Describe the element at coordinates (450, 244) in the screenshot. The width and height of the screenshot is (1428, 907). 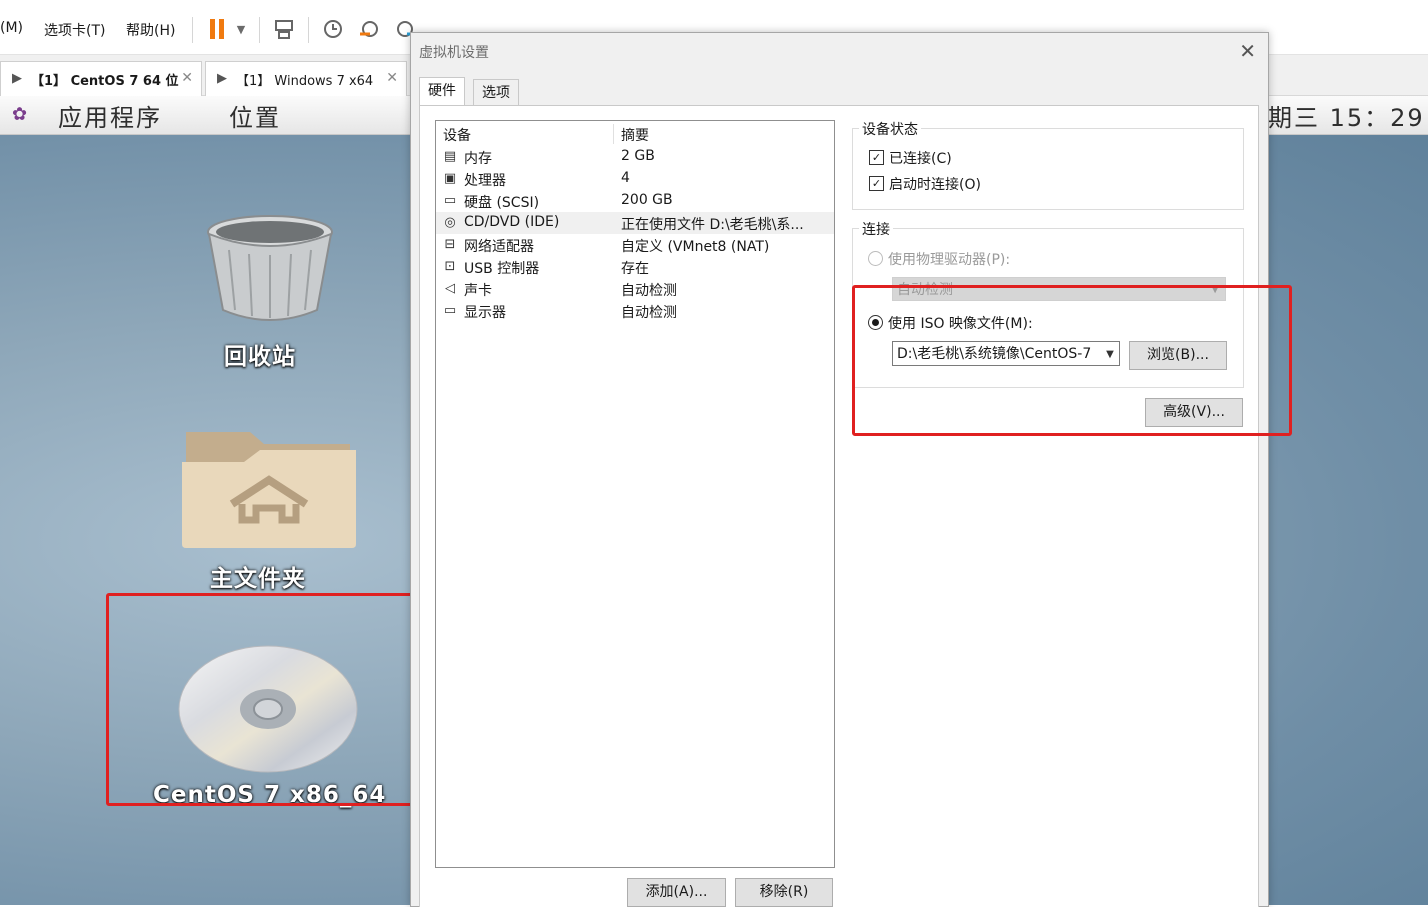
I see `network-adapter-icon: ⊟` at that location.